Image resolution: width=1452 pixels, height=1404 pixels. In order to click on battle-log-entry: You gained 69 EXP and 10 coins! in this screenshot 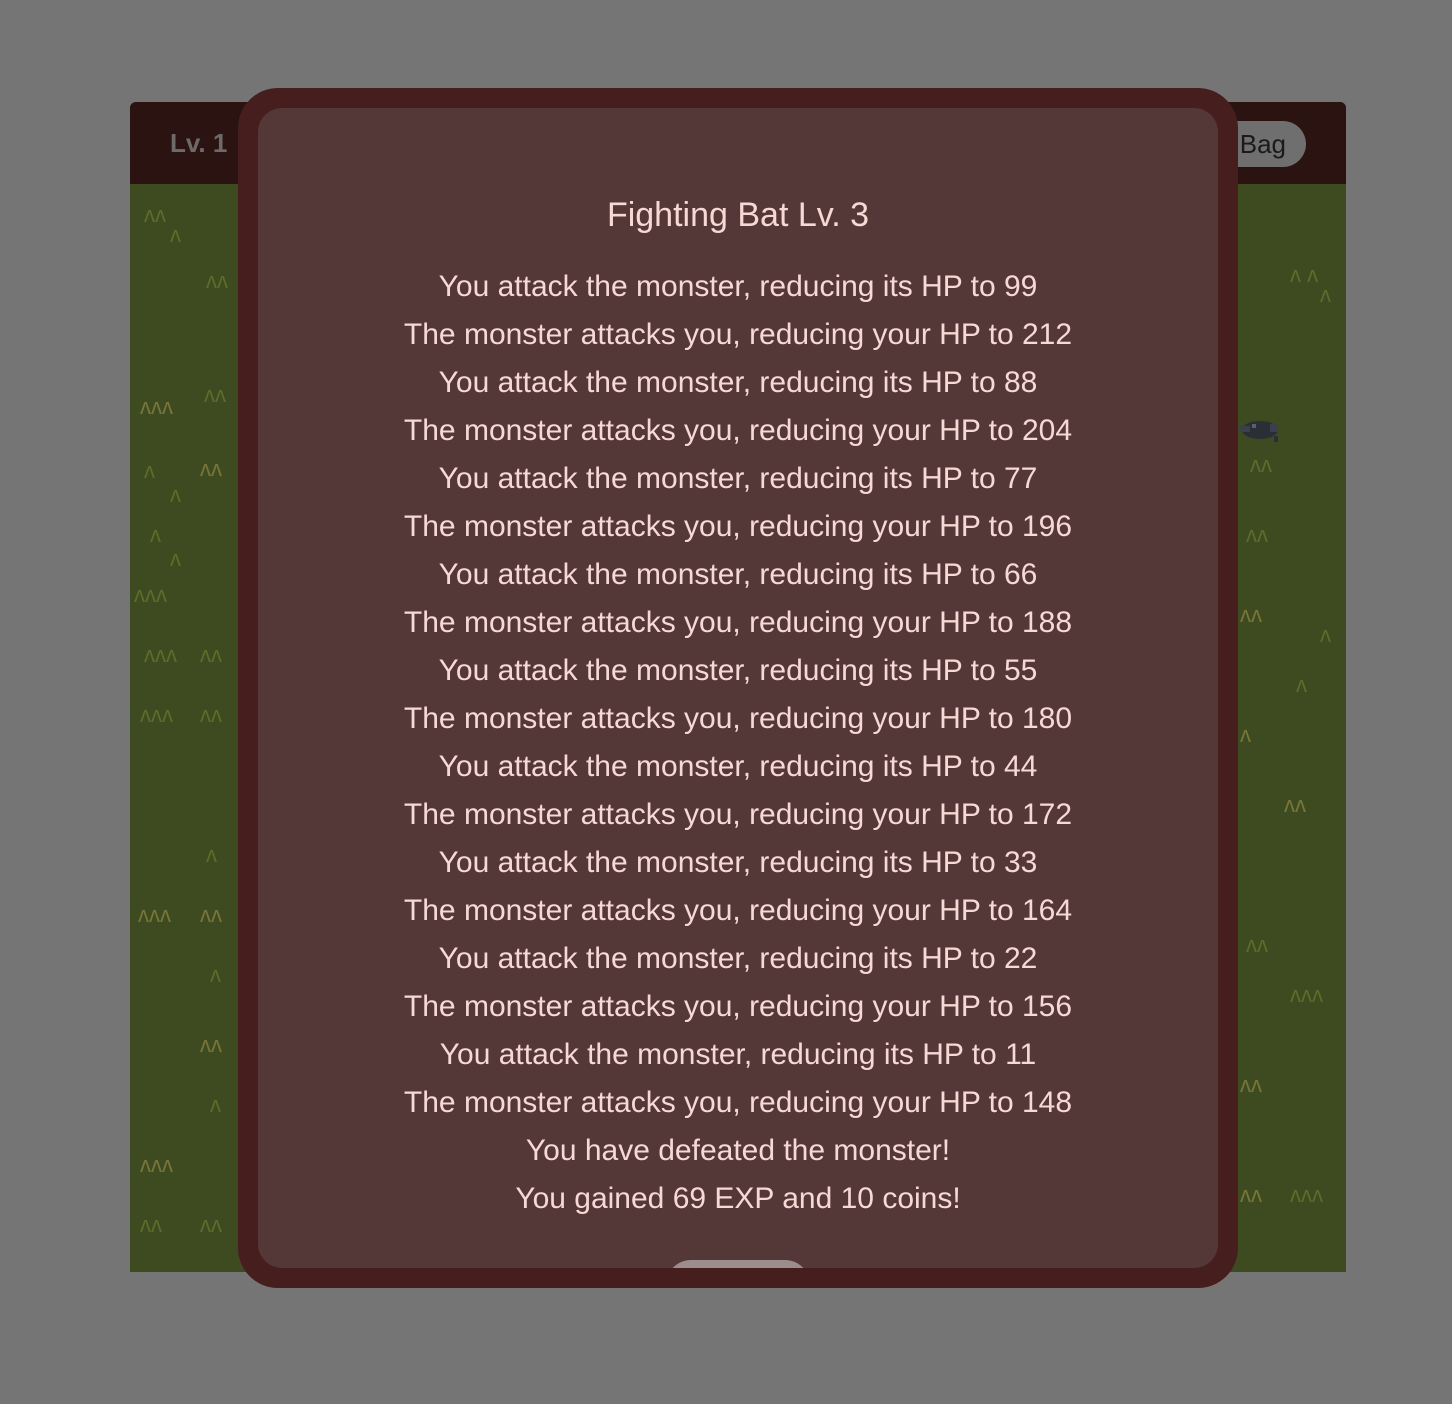, I will do `click(738, 1198)`.